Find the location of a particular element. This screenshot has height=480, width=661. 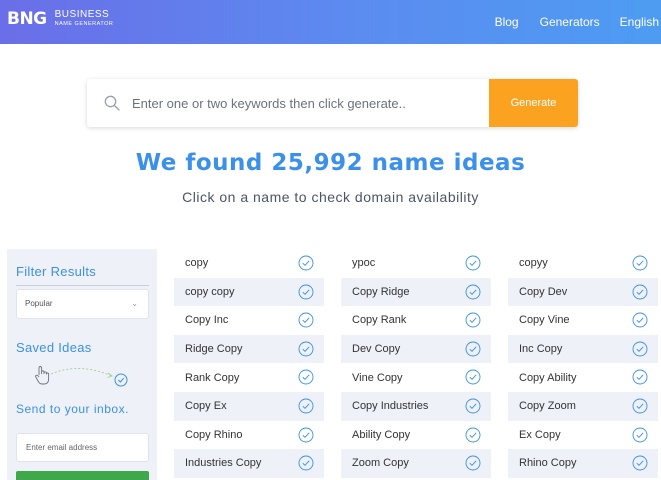

name-result: Inc Copy is located at coordinates (583, 349).